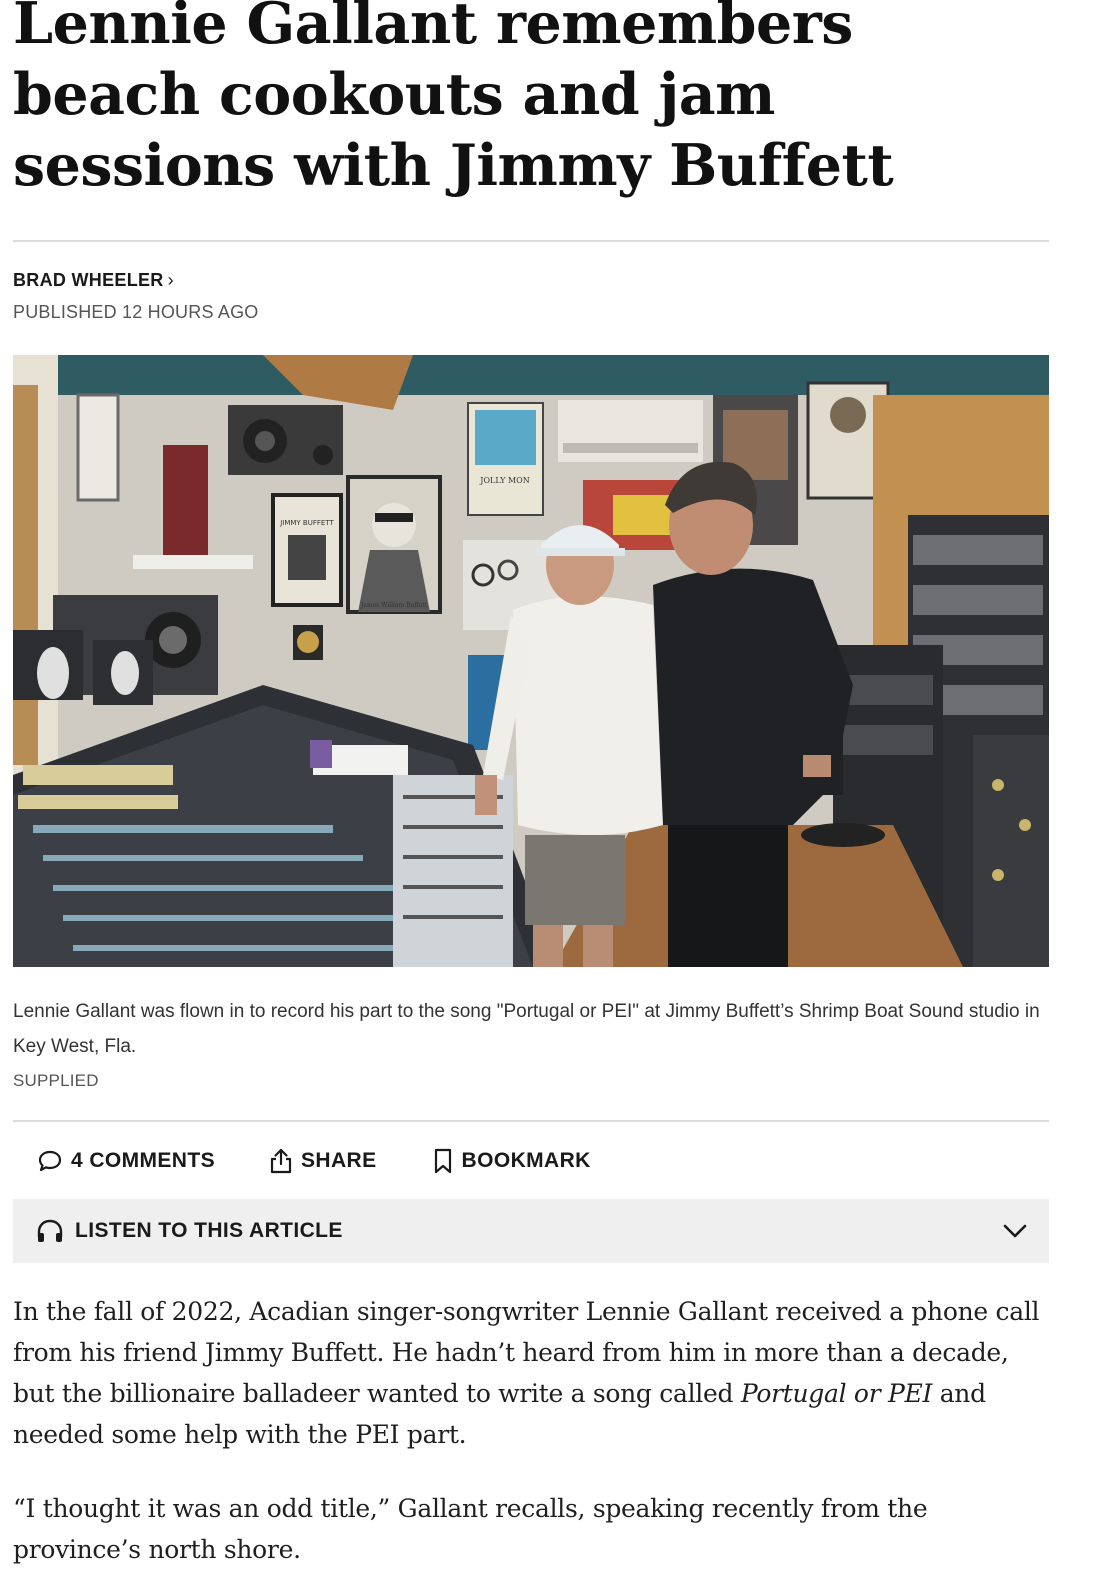 This screenshot has height=1590, width=1108. What do you see at coordinates (339, 1160) in the screenshot?
I see `share-label: SHARE` at bounding box center [339, 1160].